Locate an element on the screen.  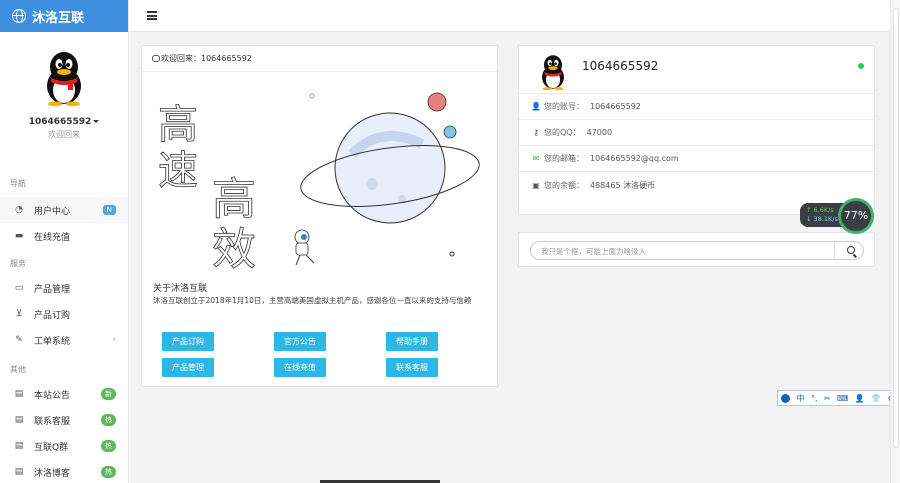
menu-toggle-icon is located at coordinates (152, 15).